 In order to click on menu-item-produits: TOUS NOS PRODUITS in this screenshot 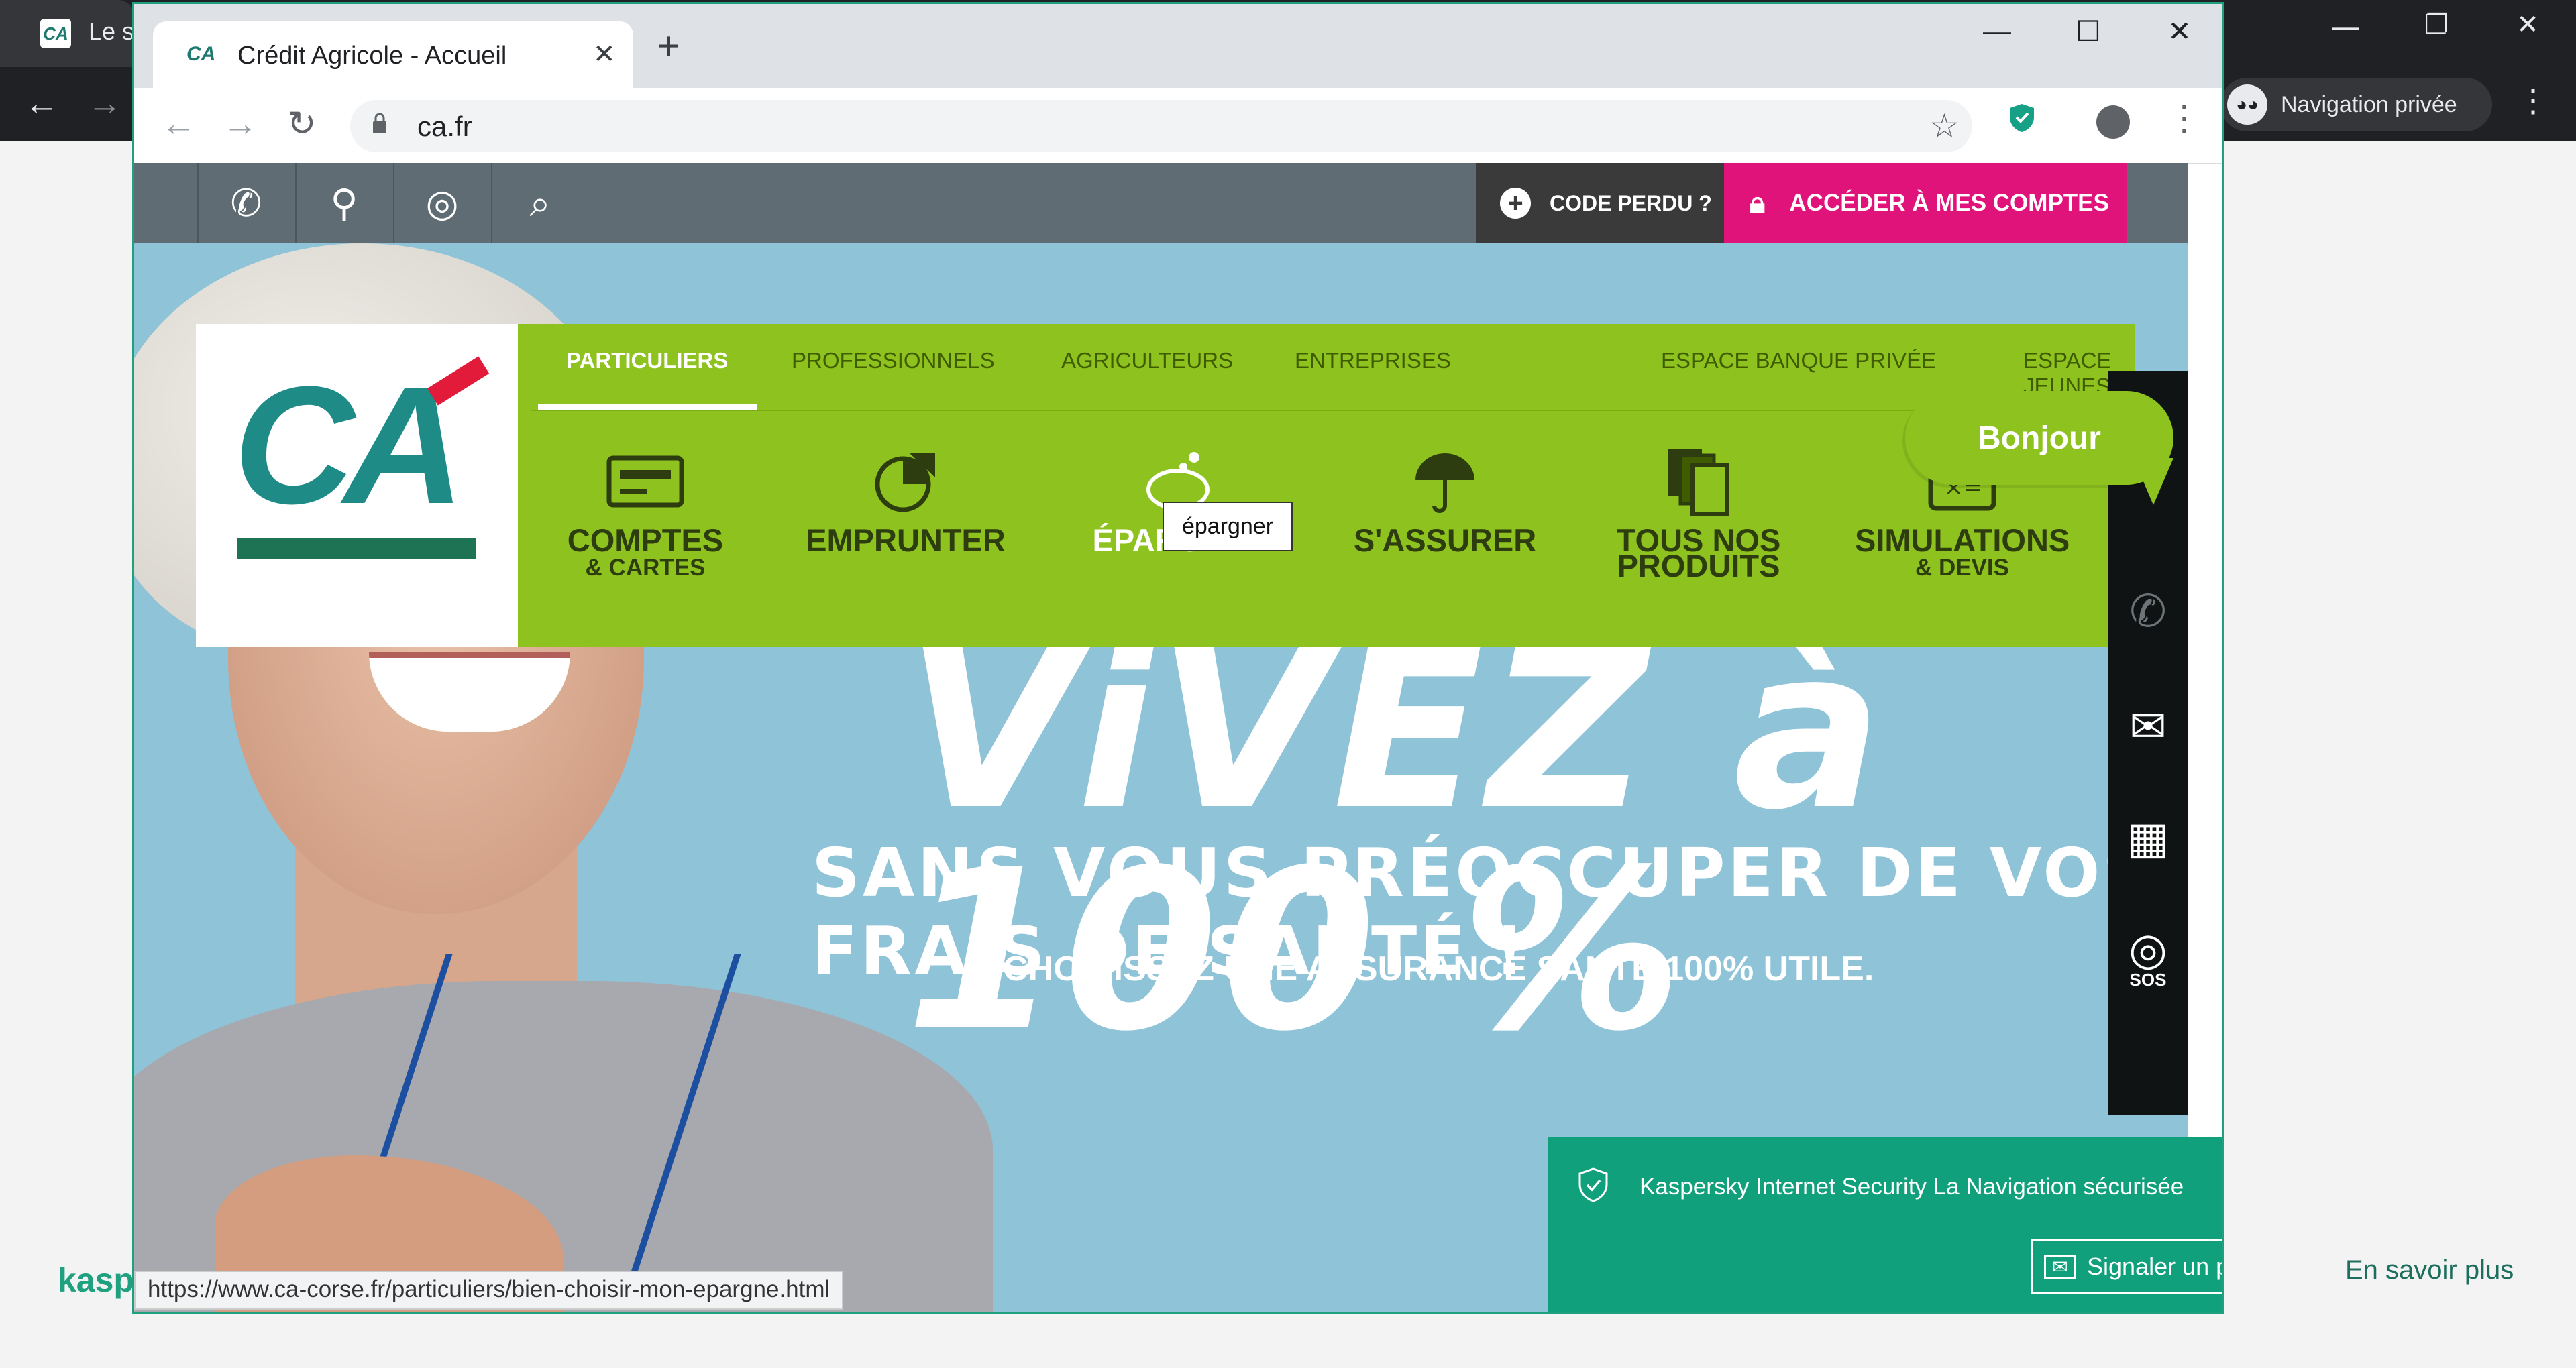, I will do `click(1698, 513)`.